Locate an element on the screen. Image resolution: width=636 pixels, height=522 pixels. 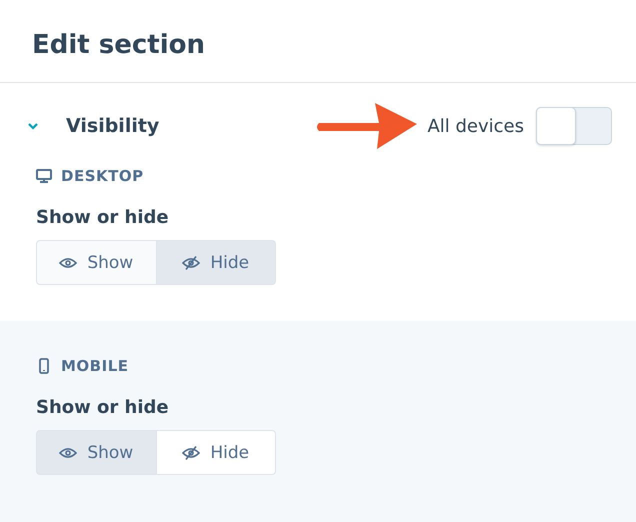
phone-icon is located at coordinates (44, 366).